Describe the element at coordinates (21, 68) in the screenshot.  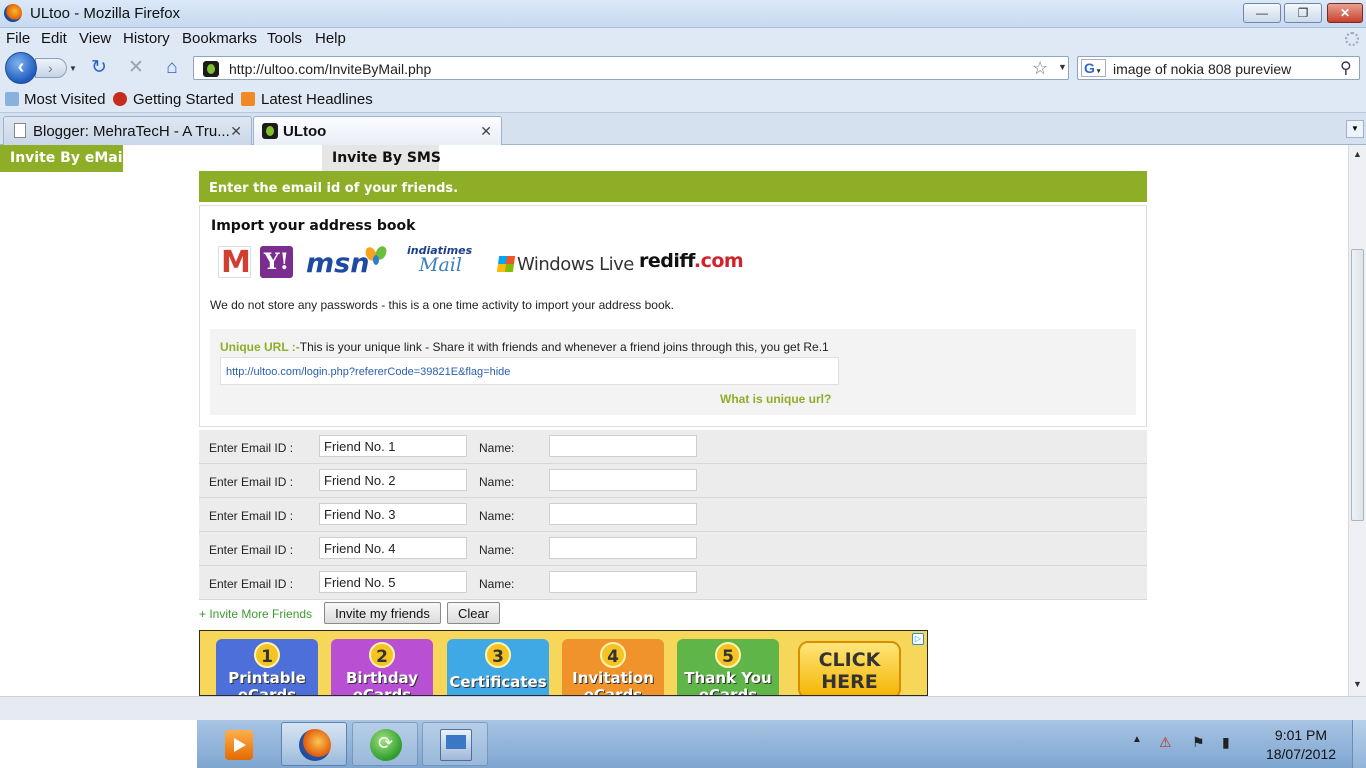
I see `back-button: ‹` at that location.